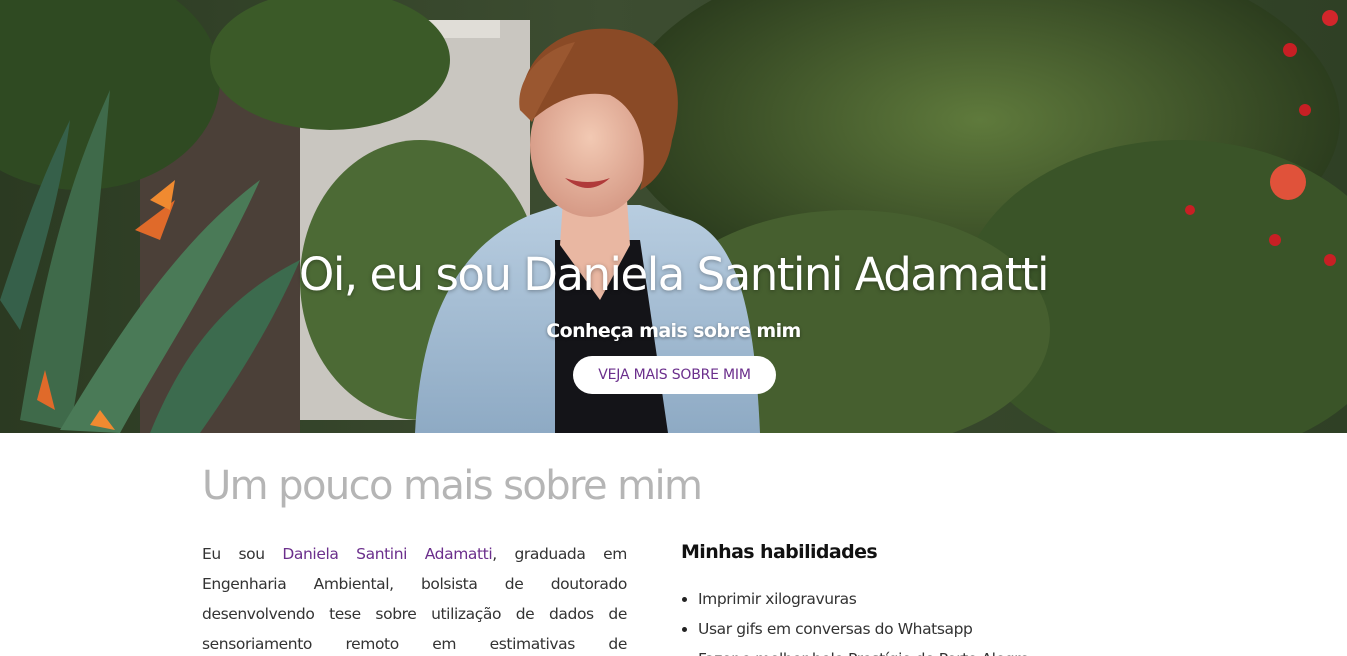  I want to click on hero-title: Oi, eu sou Daniela Santini Adamatti, so click(674, 274).